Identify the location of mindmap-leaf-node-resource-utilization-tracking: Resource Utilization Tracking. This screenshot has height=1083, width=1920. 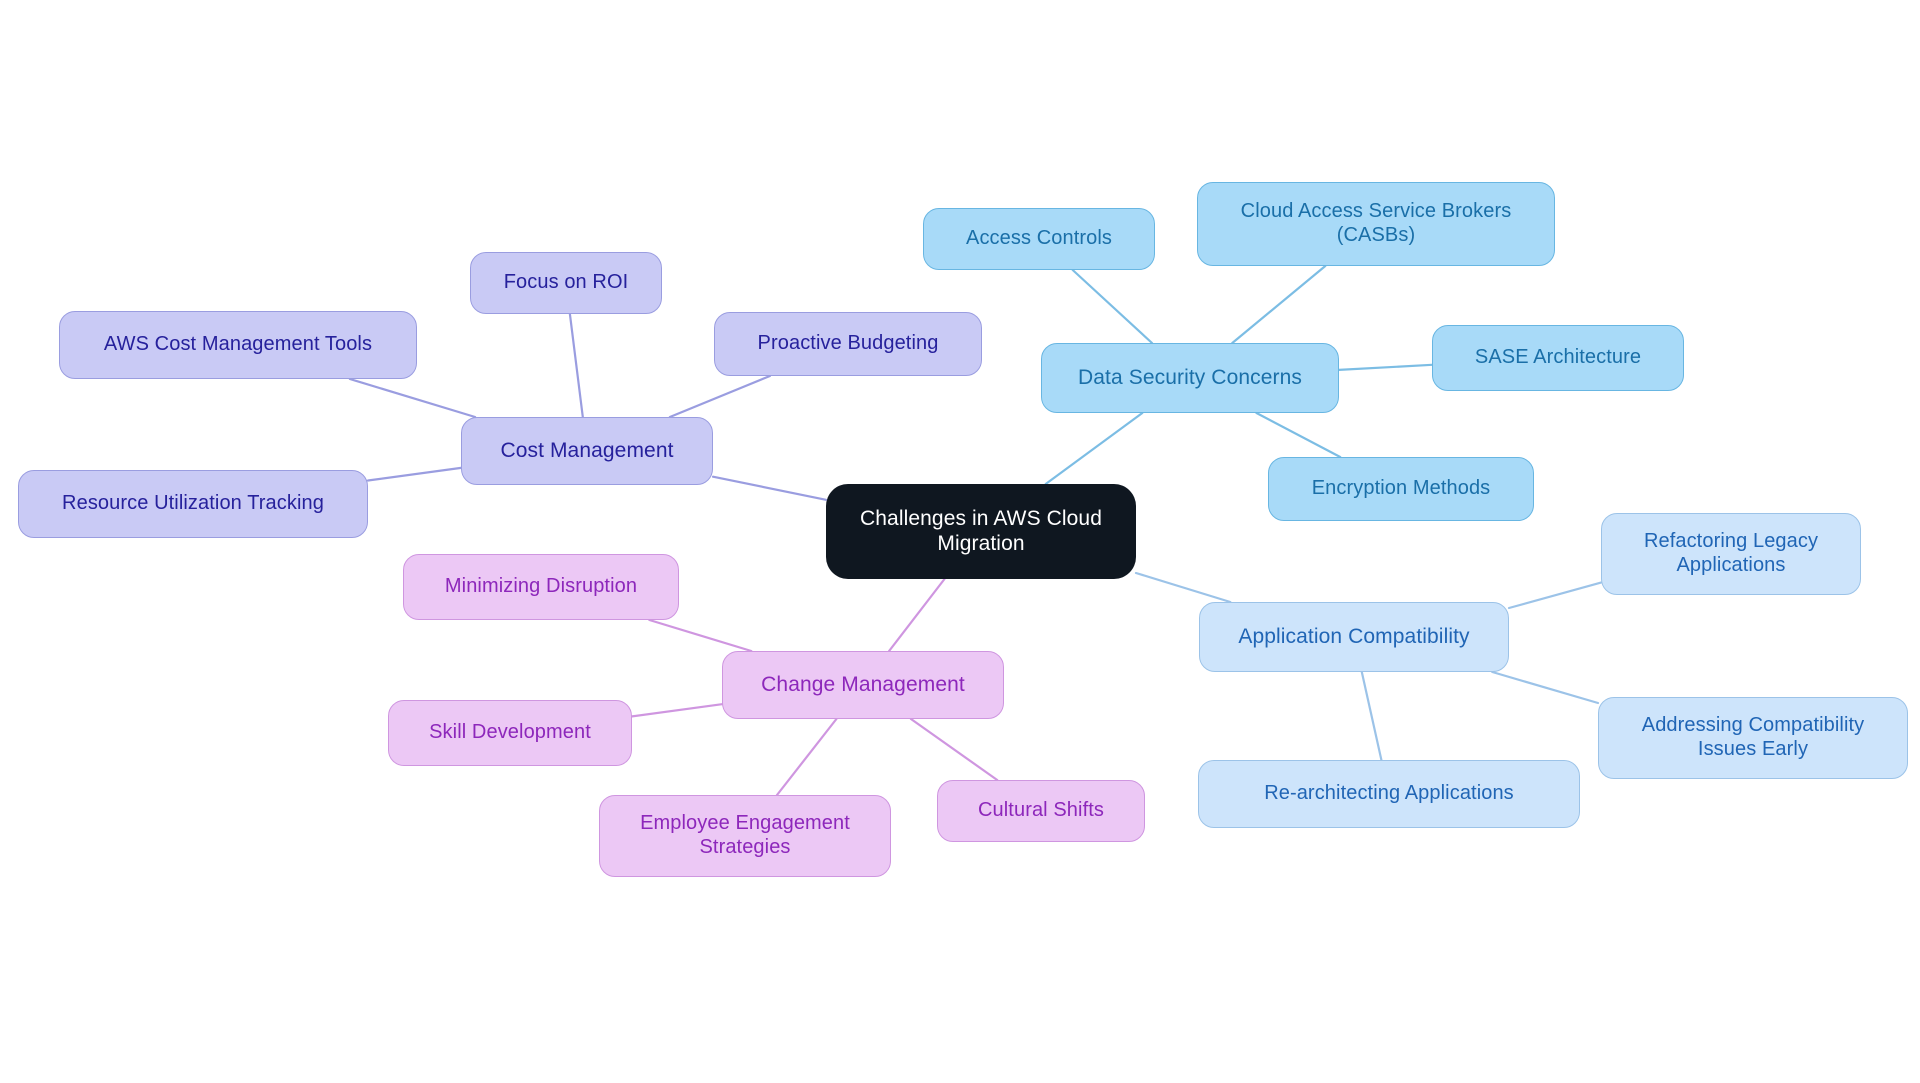
(193, 504).